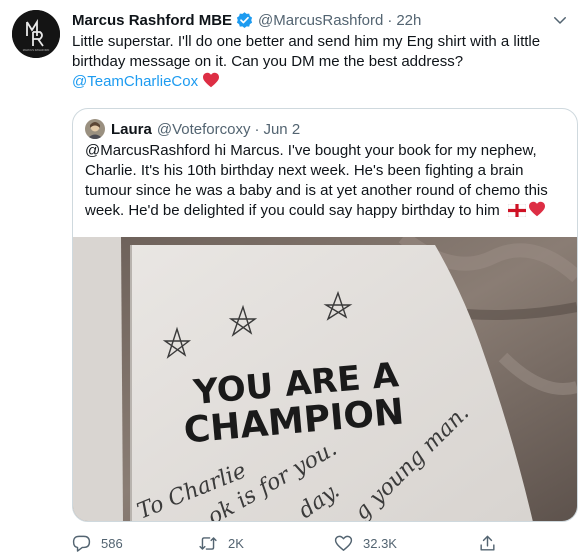 The height and width of the screenshot is (560, 586). What do you see at coordinates (343, 543) in the screenshot?
I see `like-icon` at bounding box center [343, 543].